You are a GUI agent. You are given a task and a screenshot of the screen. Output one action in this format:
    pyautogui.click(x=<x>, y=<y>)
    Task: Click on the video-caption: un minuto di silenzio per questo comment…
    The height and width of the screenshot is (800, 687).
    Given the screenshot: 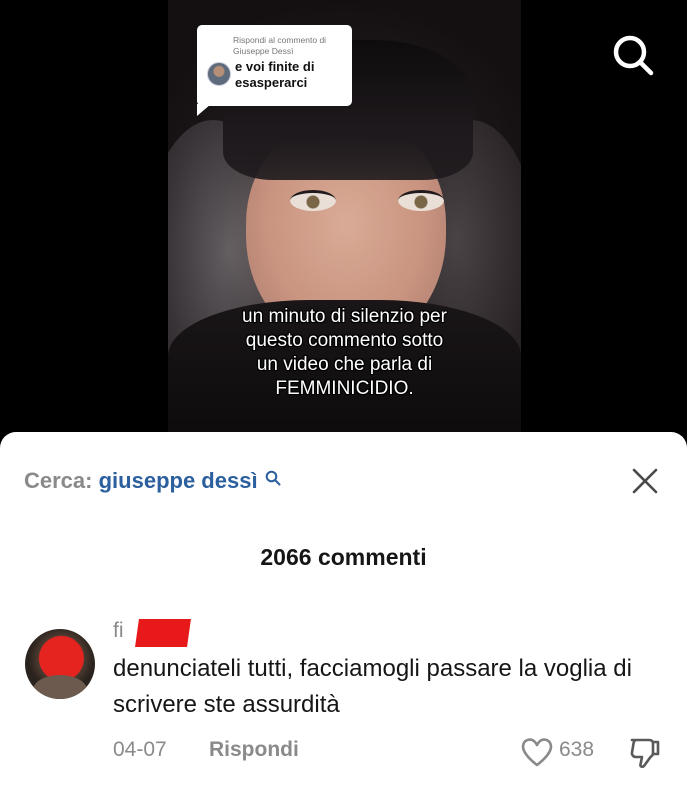 What is the action you would take?
    pyautogui.click(x=344, y=352)
    